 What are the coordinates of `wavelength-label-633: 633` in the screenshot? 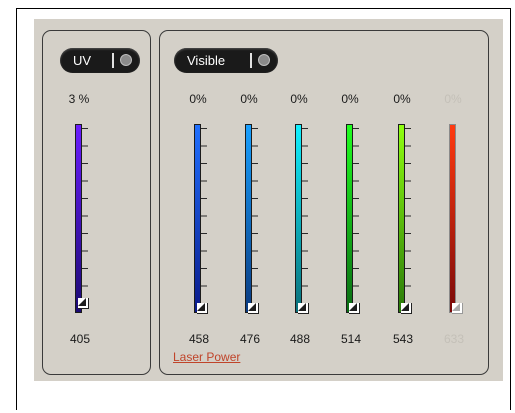 It's located at (454, 339).